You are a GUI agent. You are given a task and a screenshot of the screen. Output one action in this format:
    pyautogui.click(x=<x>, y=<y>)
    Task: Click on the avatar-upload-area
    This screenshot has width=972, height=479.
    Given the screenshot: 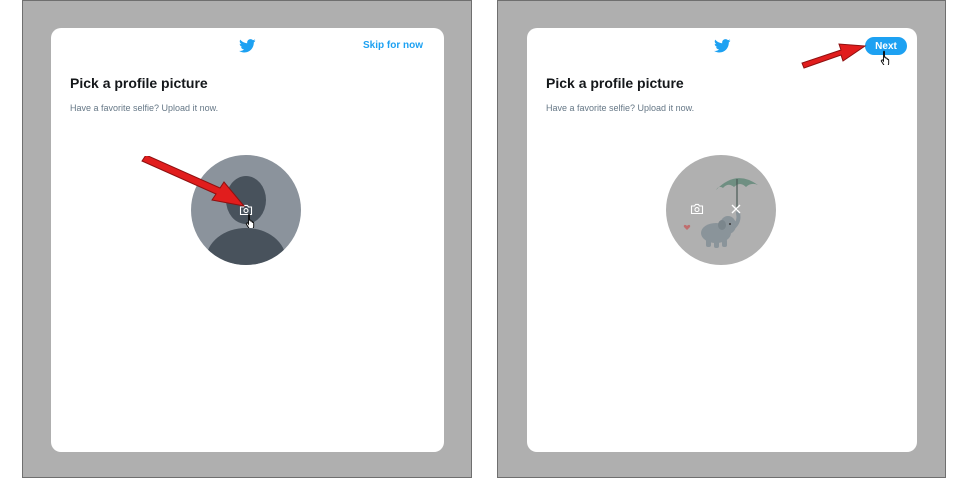 What is the action you would take?
    pyautogui.click(x=721, y=210)
    